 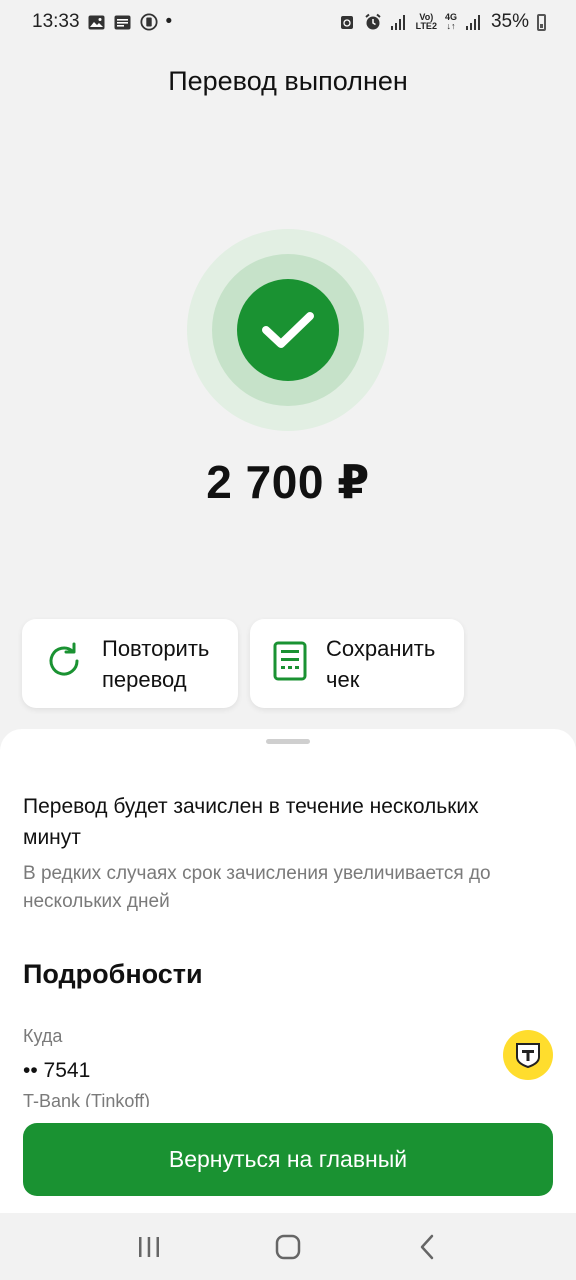 What do you see at coordinates (509, 21) in the screenshot?
I see `battery-percent: 35%` at bounding box center [509, 21].